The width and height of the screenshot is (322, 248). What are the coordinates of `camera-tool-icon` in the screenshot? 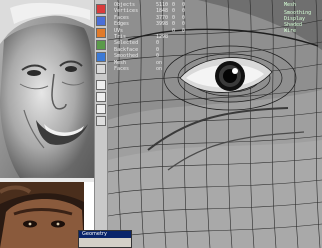 It's located at (101, 121).